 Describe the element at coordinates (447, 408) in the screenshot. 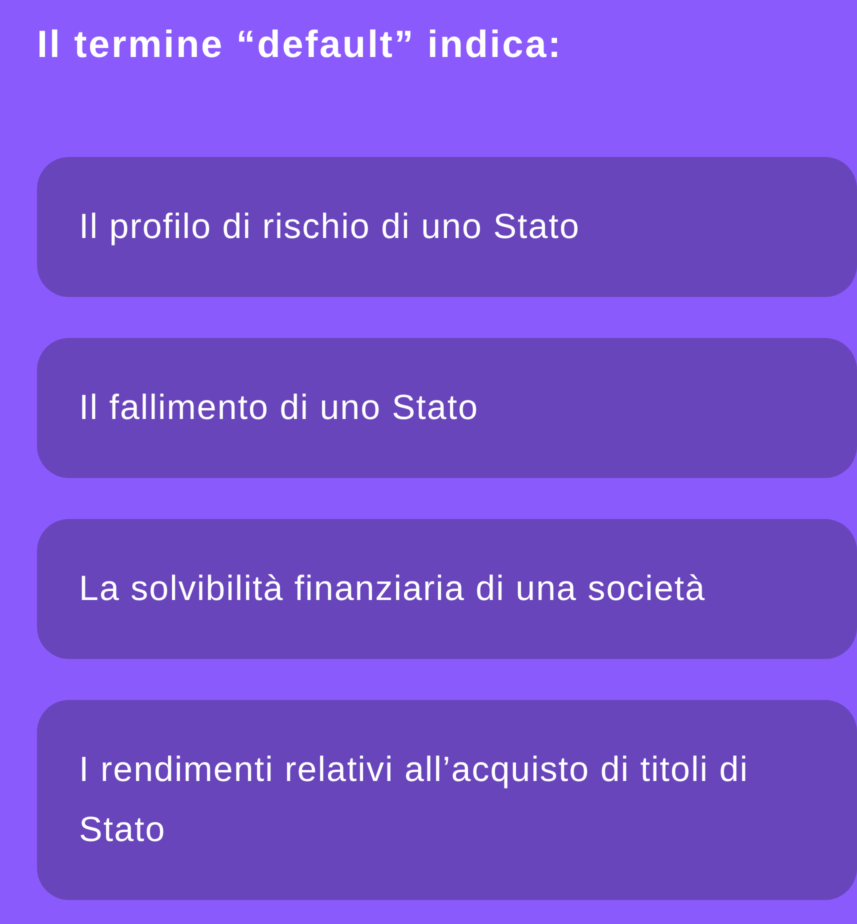

I see `answer-option: Il fallimento di uno Stato` at that location.